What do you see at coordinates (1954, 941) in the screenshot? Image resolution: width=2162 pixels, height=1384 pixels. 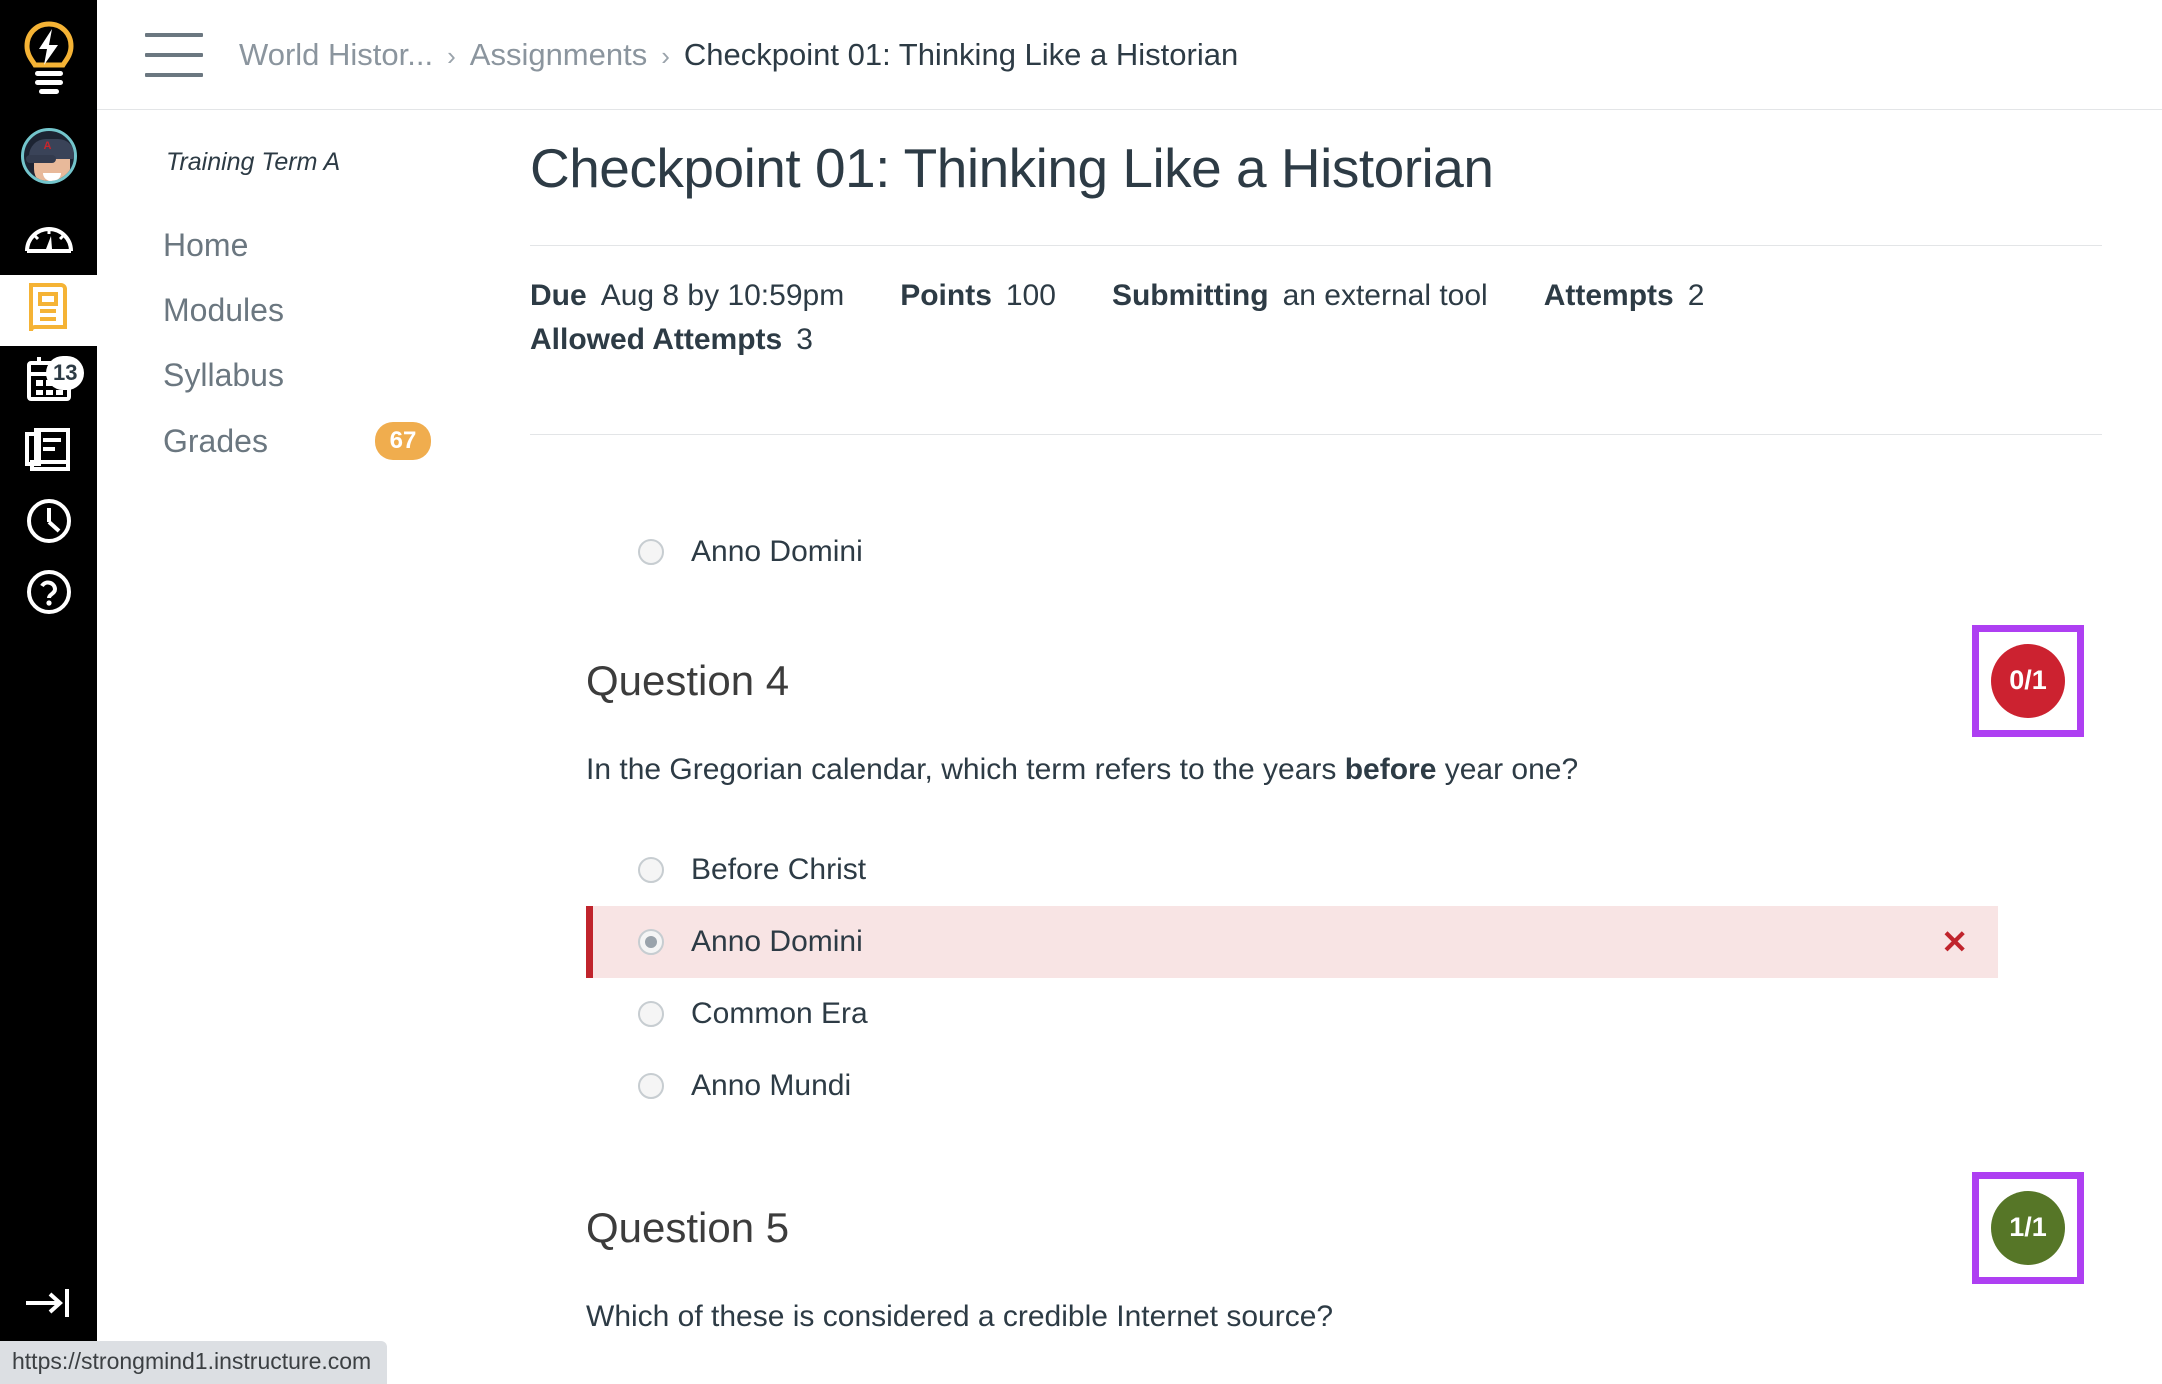 I see `incorrect-x-icon: ✕` at bounding box center [1954, 941].